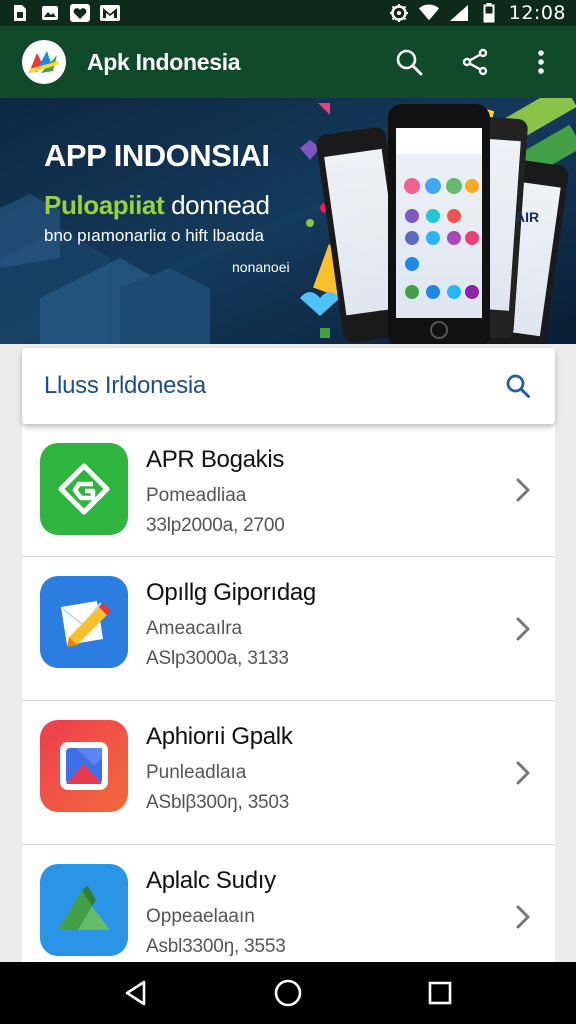 This screenshot has height=1024, width=576. Describe the element at coordinates (200, 916) in the screenshot. I see `app-category: Oppeaelaaın` at that location.